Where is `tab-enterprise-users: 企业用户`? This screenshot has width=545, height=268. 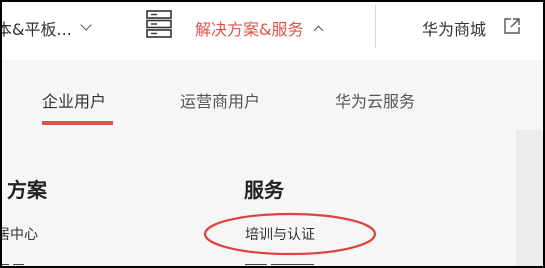
tab-enterprise-users: 企业用户 is located at coordinates (74, 100).